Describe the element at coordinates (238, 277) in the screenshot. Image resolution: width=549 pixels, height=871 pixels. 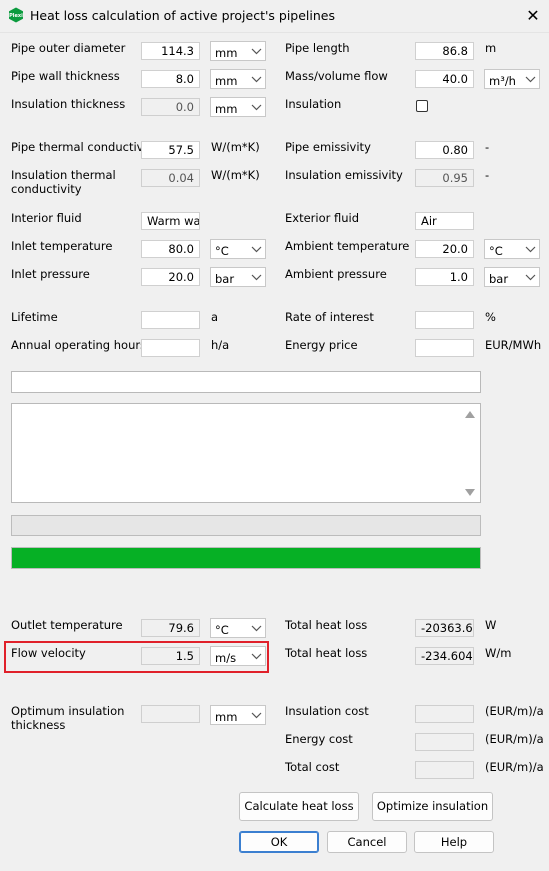
I see `inlet-pressure-unit-select: bar` at that location.